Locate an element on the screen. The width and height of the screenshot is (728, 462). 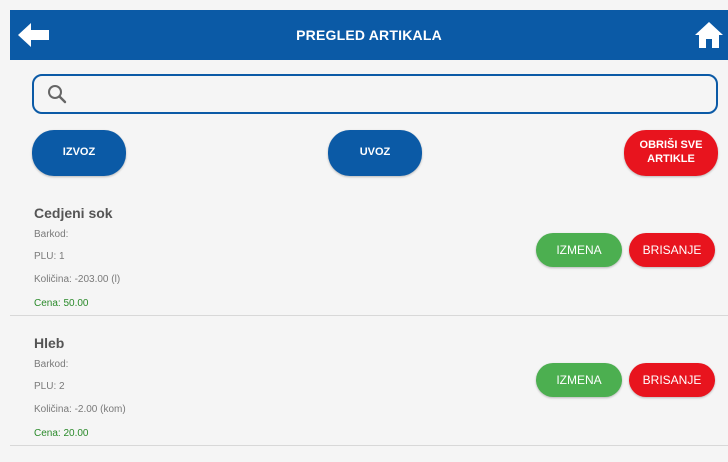
item-price: Cena: 20.00 is located at coordinates (61, 433).